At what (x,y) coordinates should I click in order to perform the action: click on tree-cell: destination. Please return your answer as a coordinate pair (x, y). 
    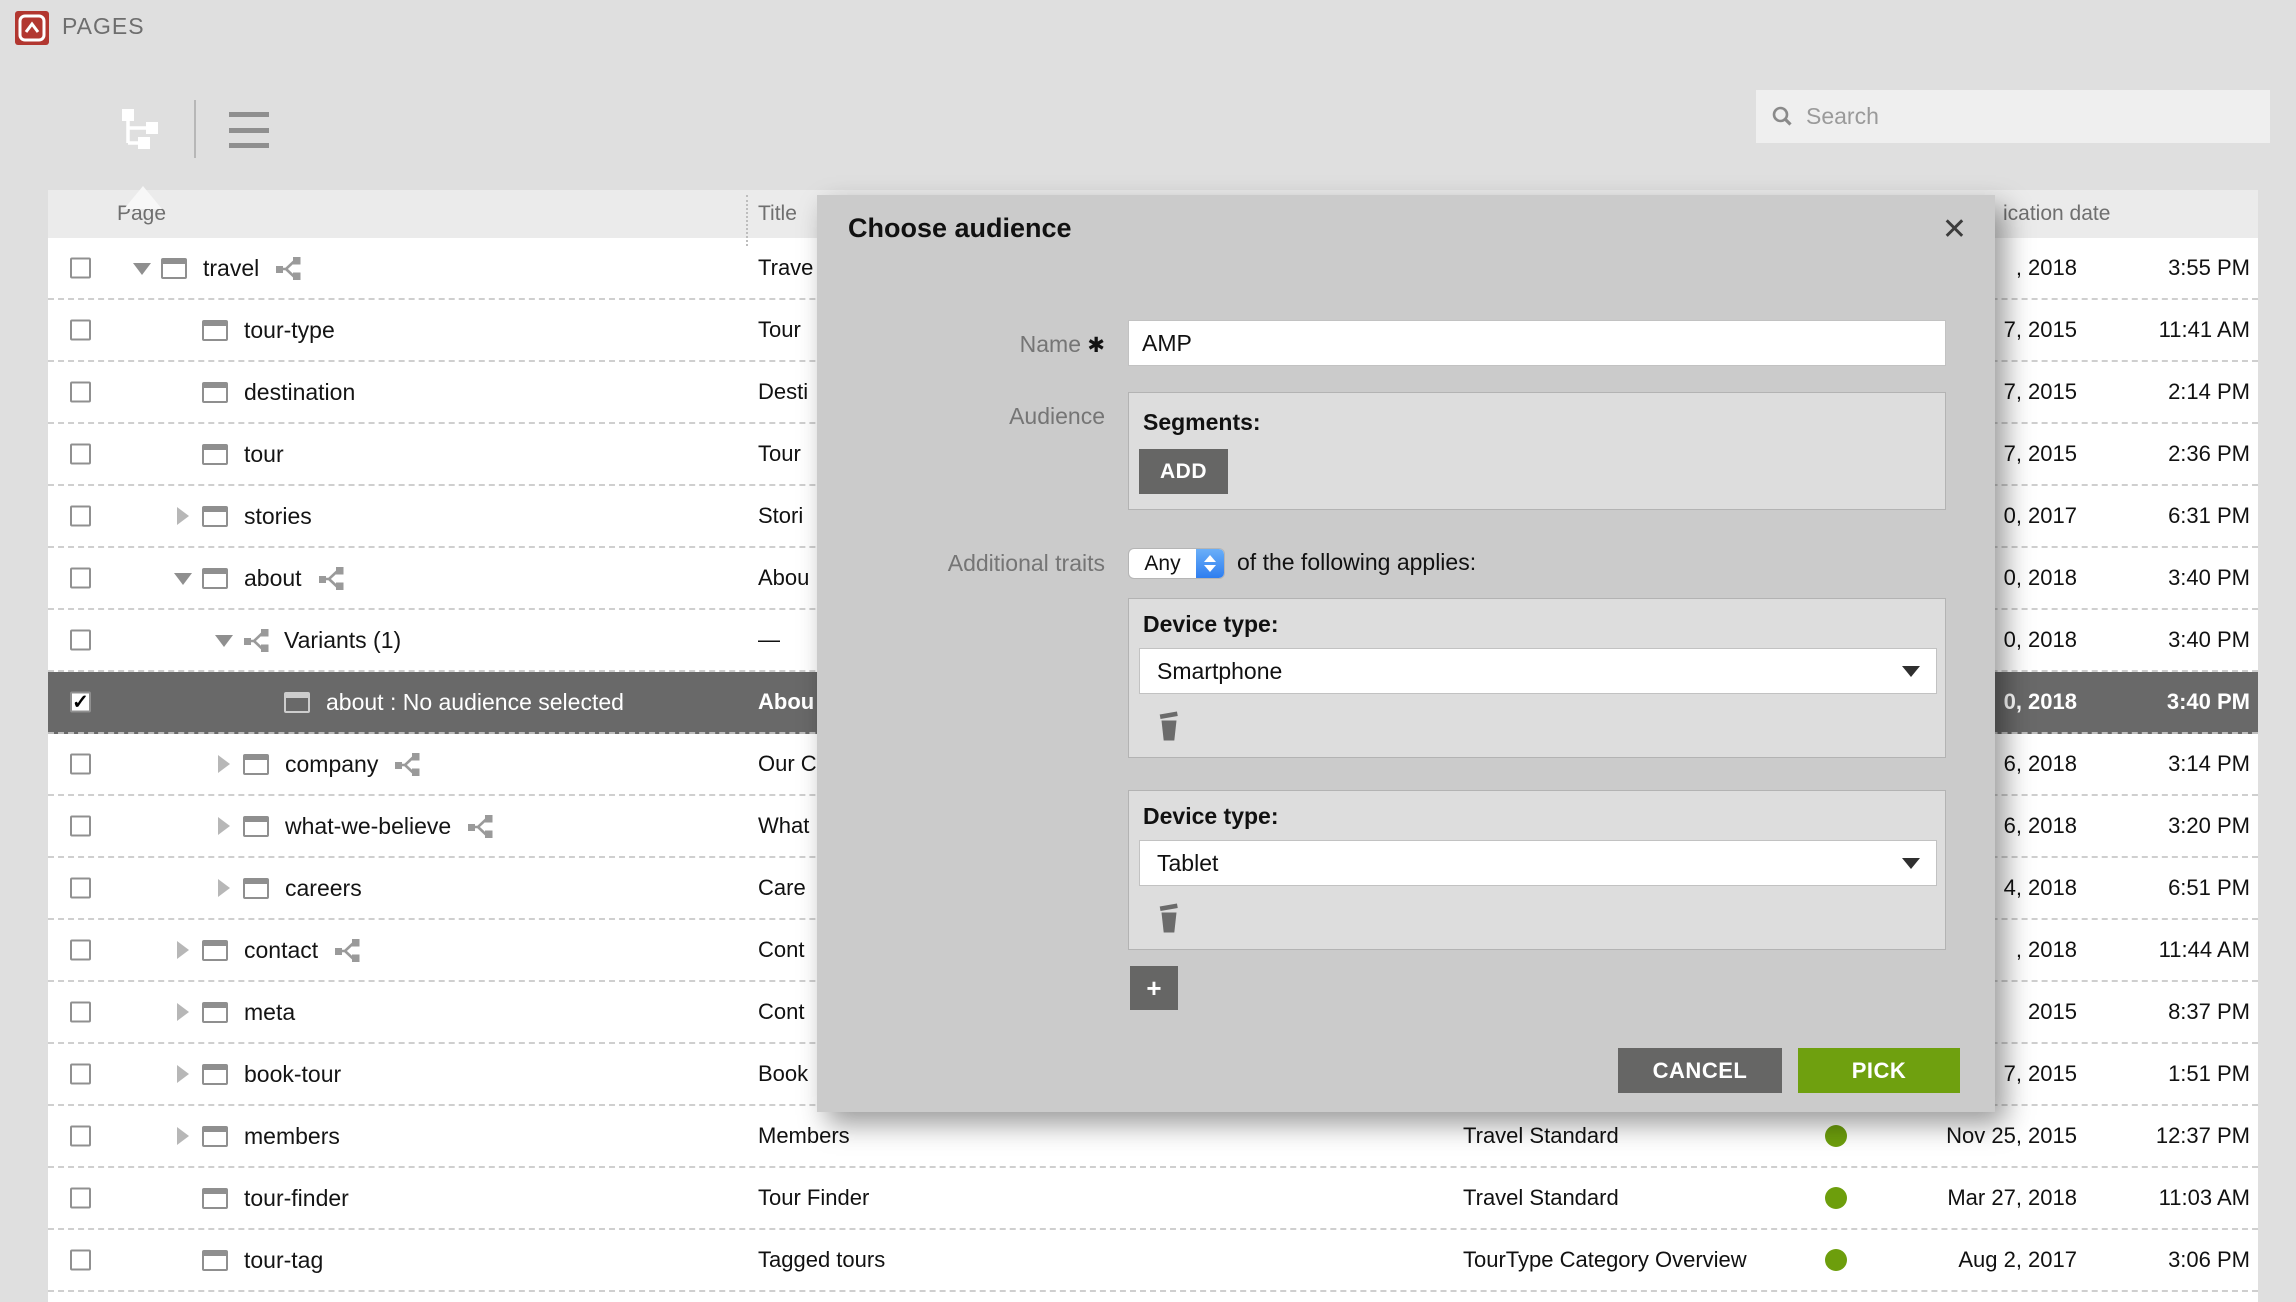
    Looking at the image, I should click on (264, 392).